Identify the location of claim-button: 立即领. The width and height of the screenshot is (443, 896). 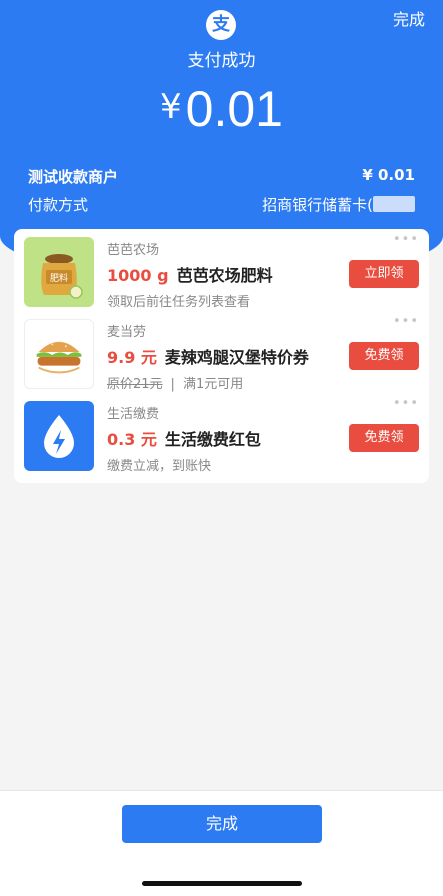
(384, 274).